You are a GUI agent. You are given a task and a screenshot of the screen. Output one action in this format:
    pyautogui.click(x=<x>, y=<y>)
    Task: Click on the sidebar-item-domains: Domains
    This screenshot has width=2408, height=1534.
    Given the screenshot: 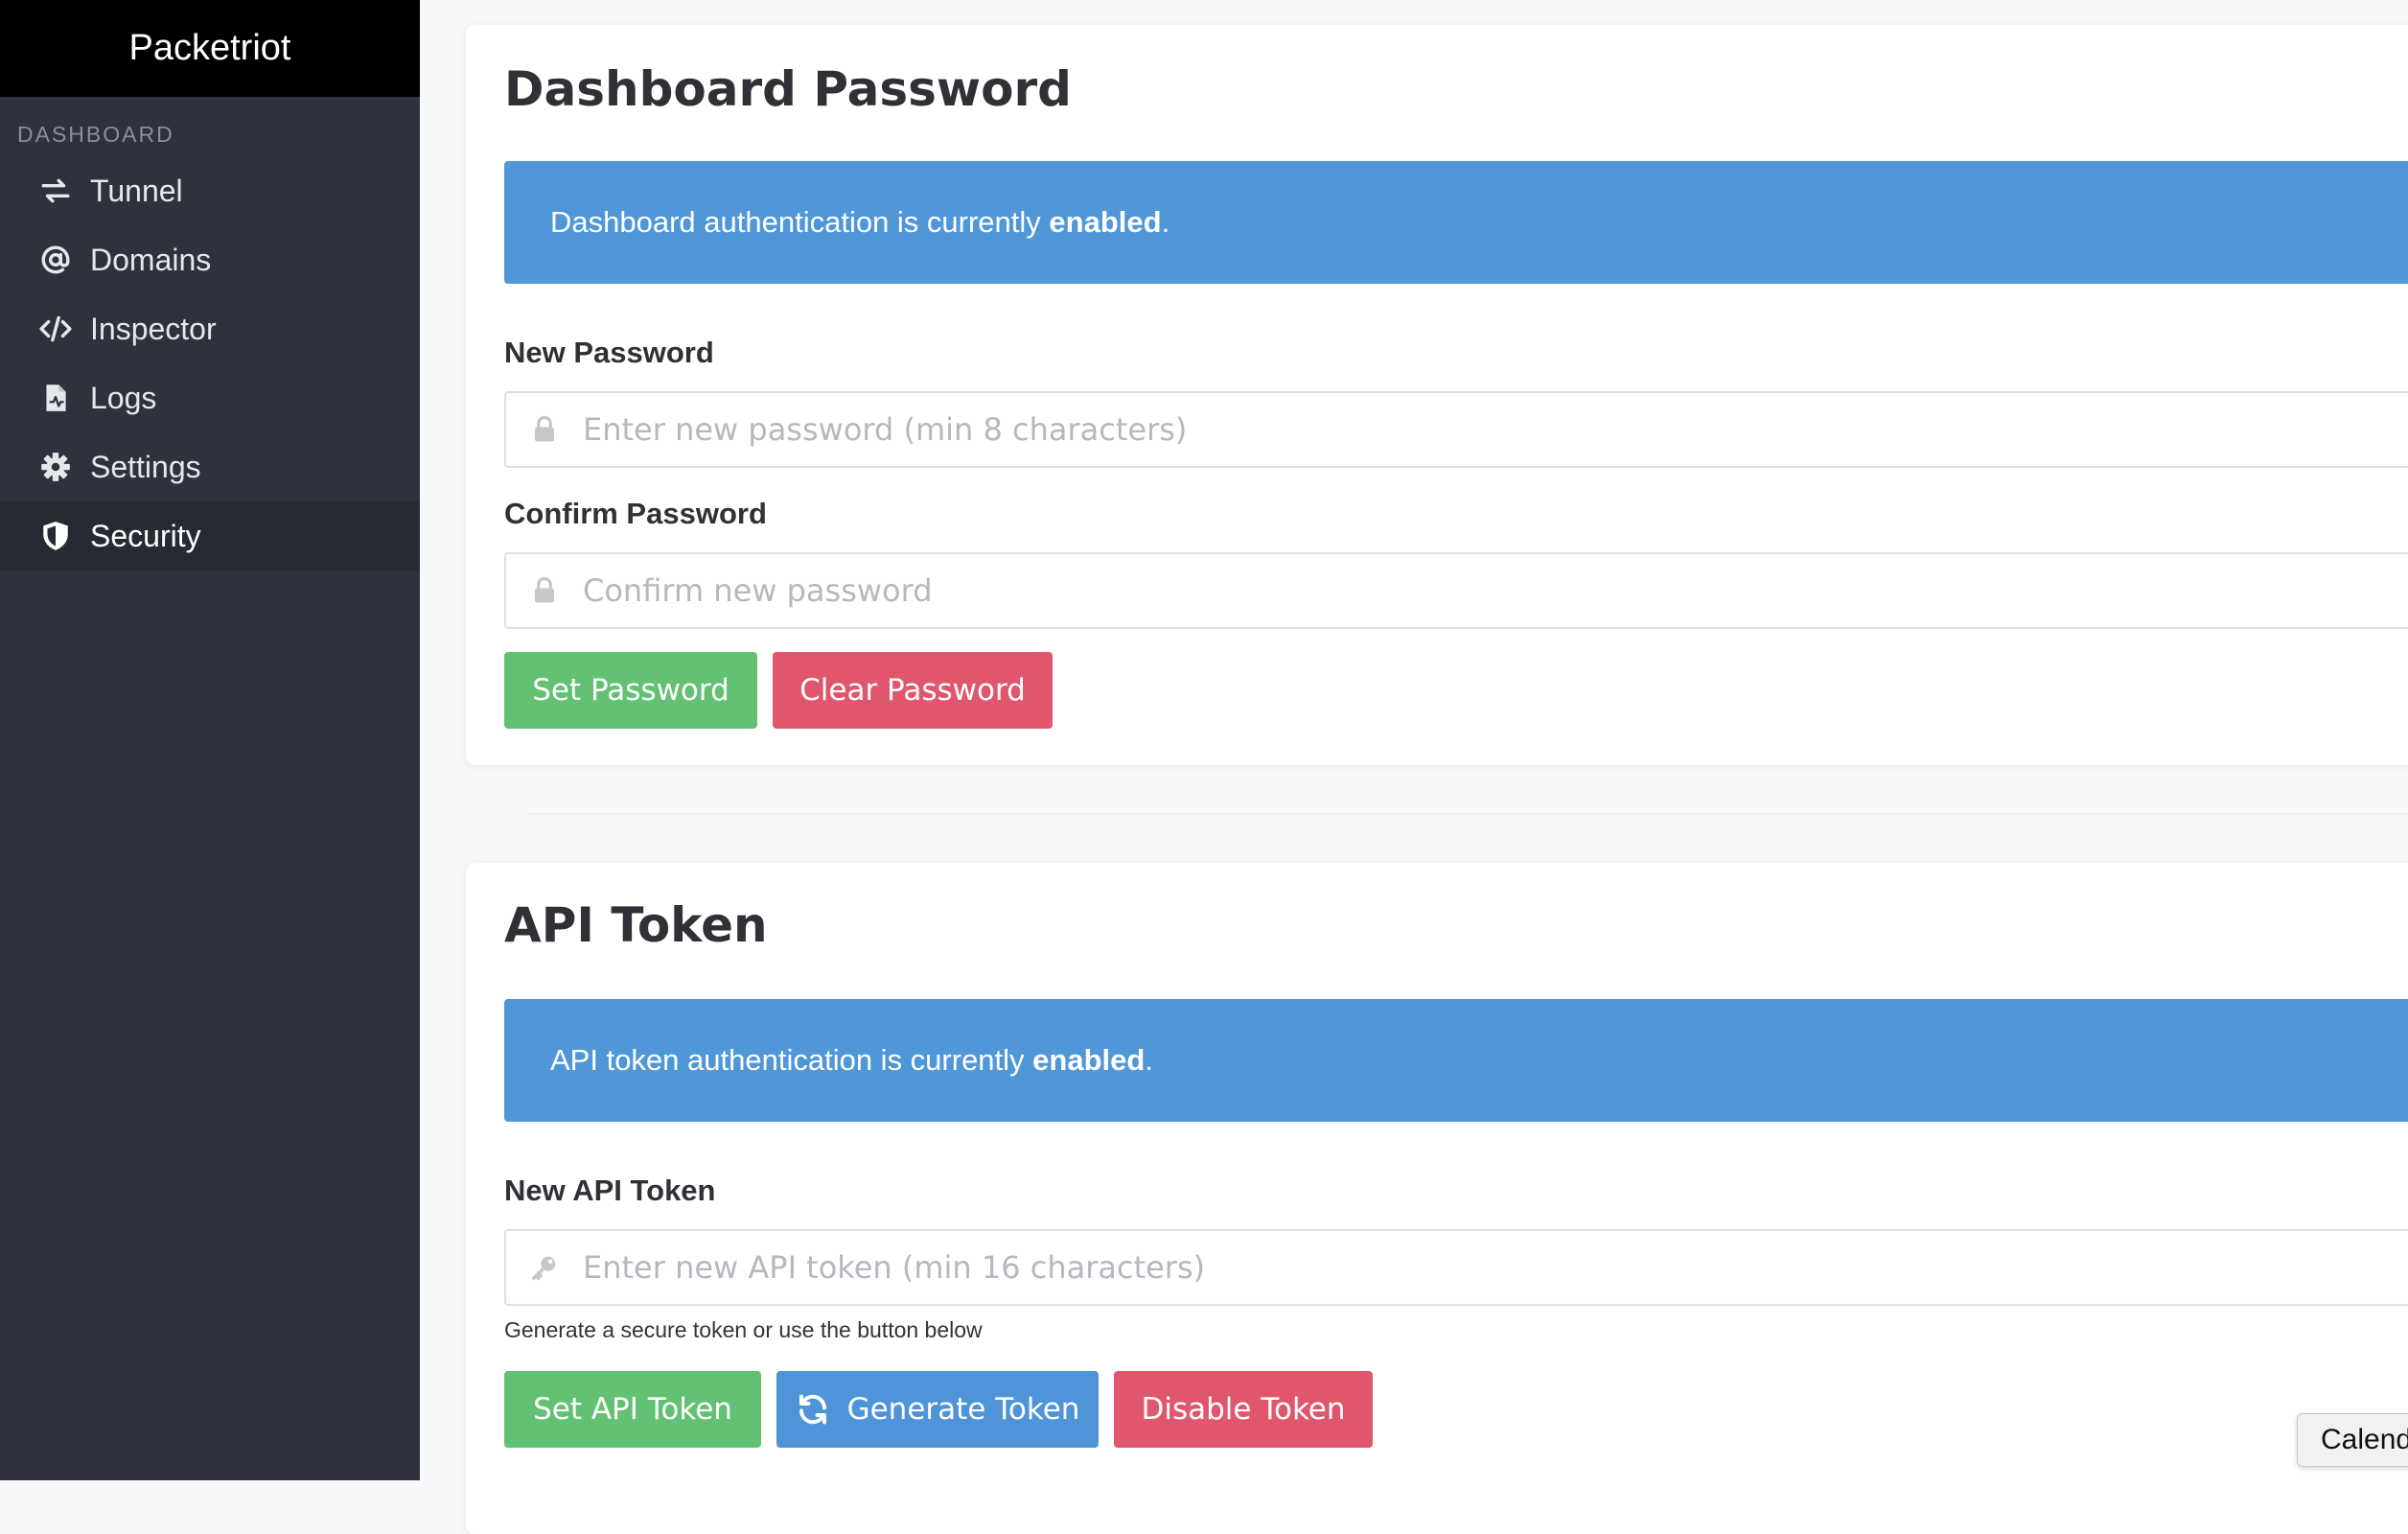 What is the action you would take?
    pyautogui.click(x=210, y=259)
    